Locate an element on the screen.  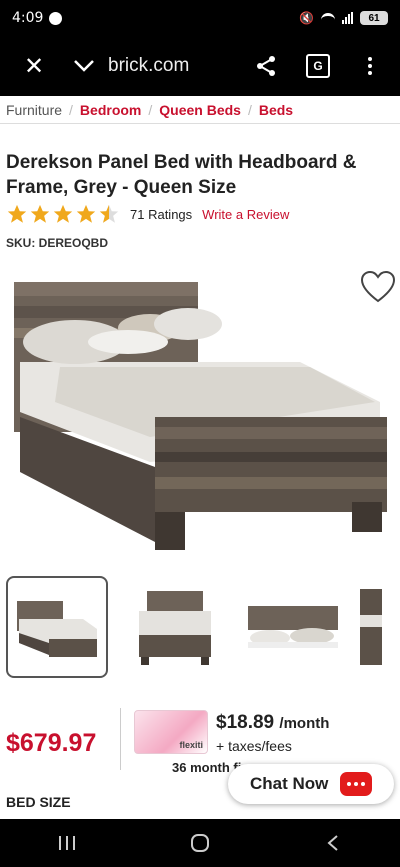
breadcrumb-home: Furniture is located at coordinates (34, 110).